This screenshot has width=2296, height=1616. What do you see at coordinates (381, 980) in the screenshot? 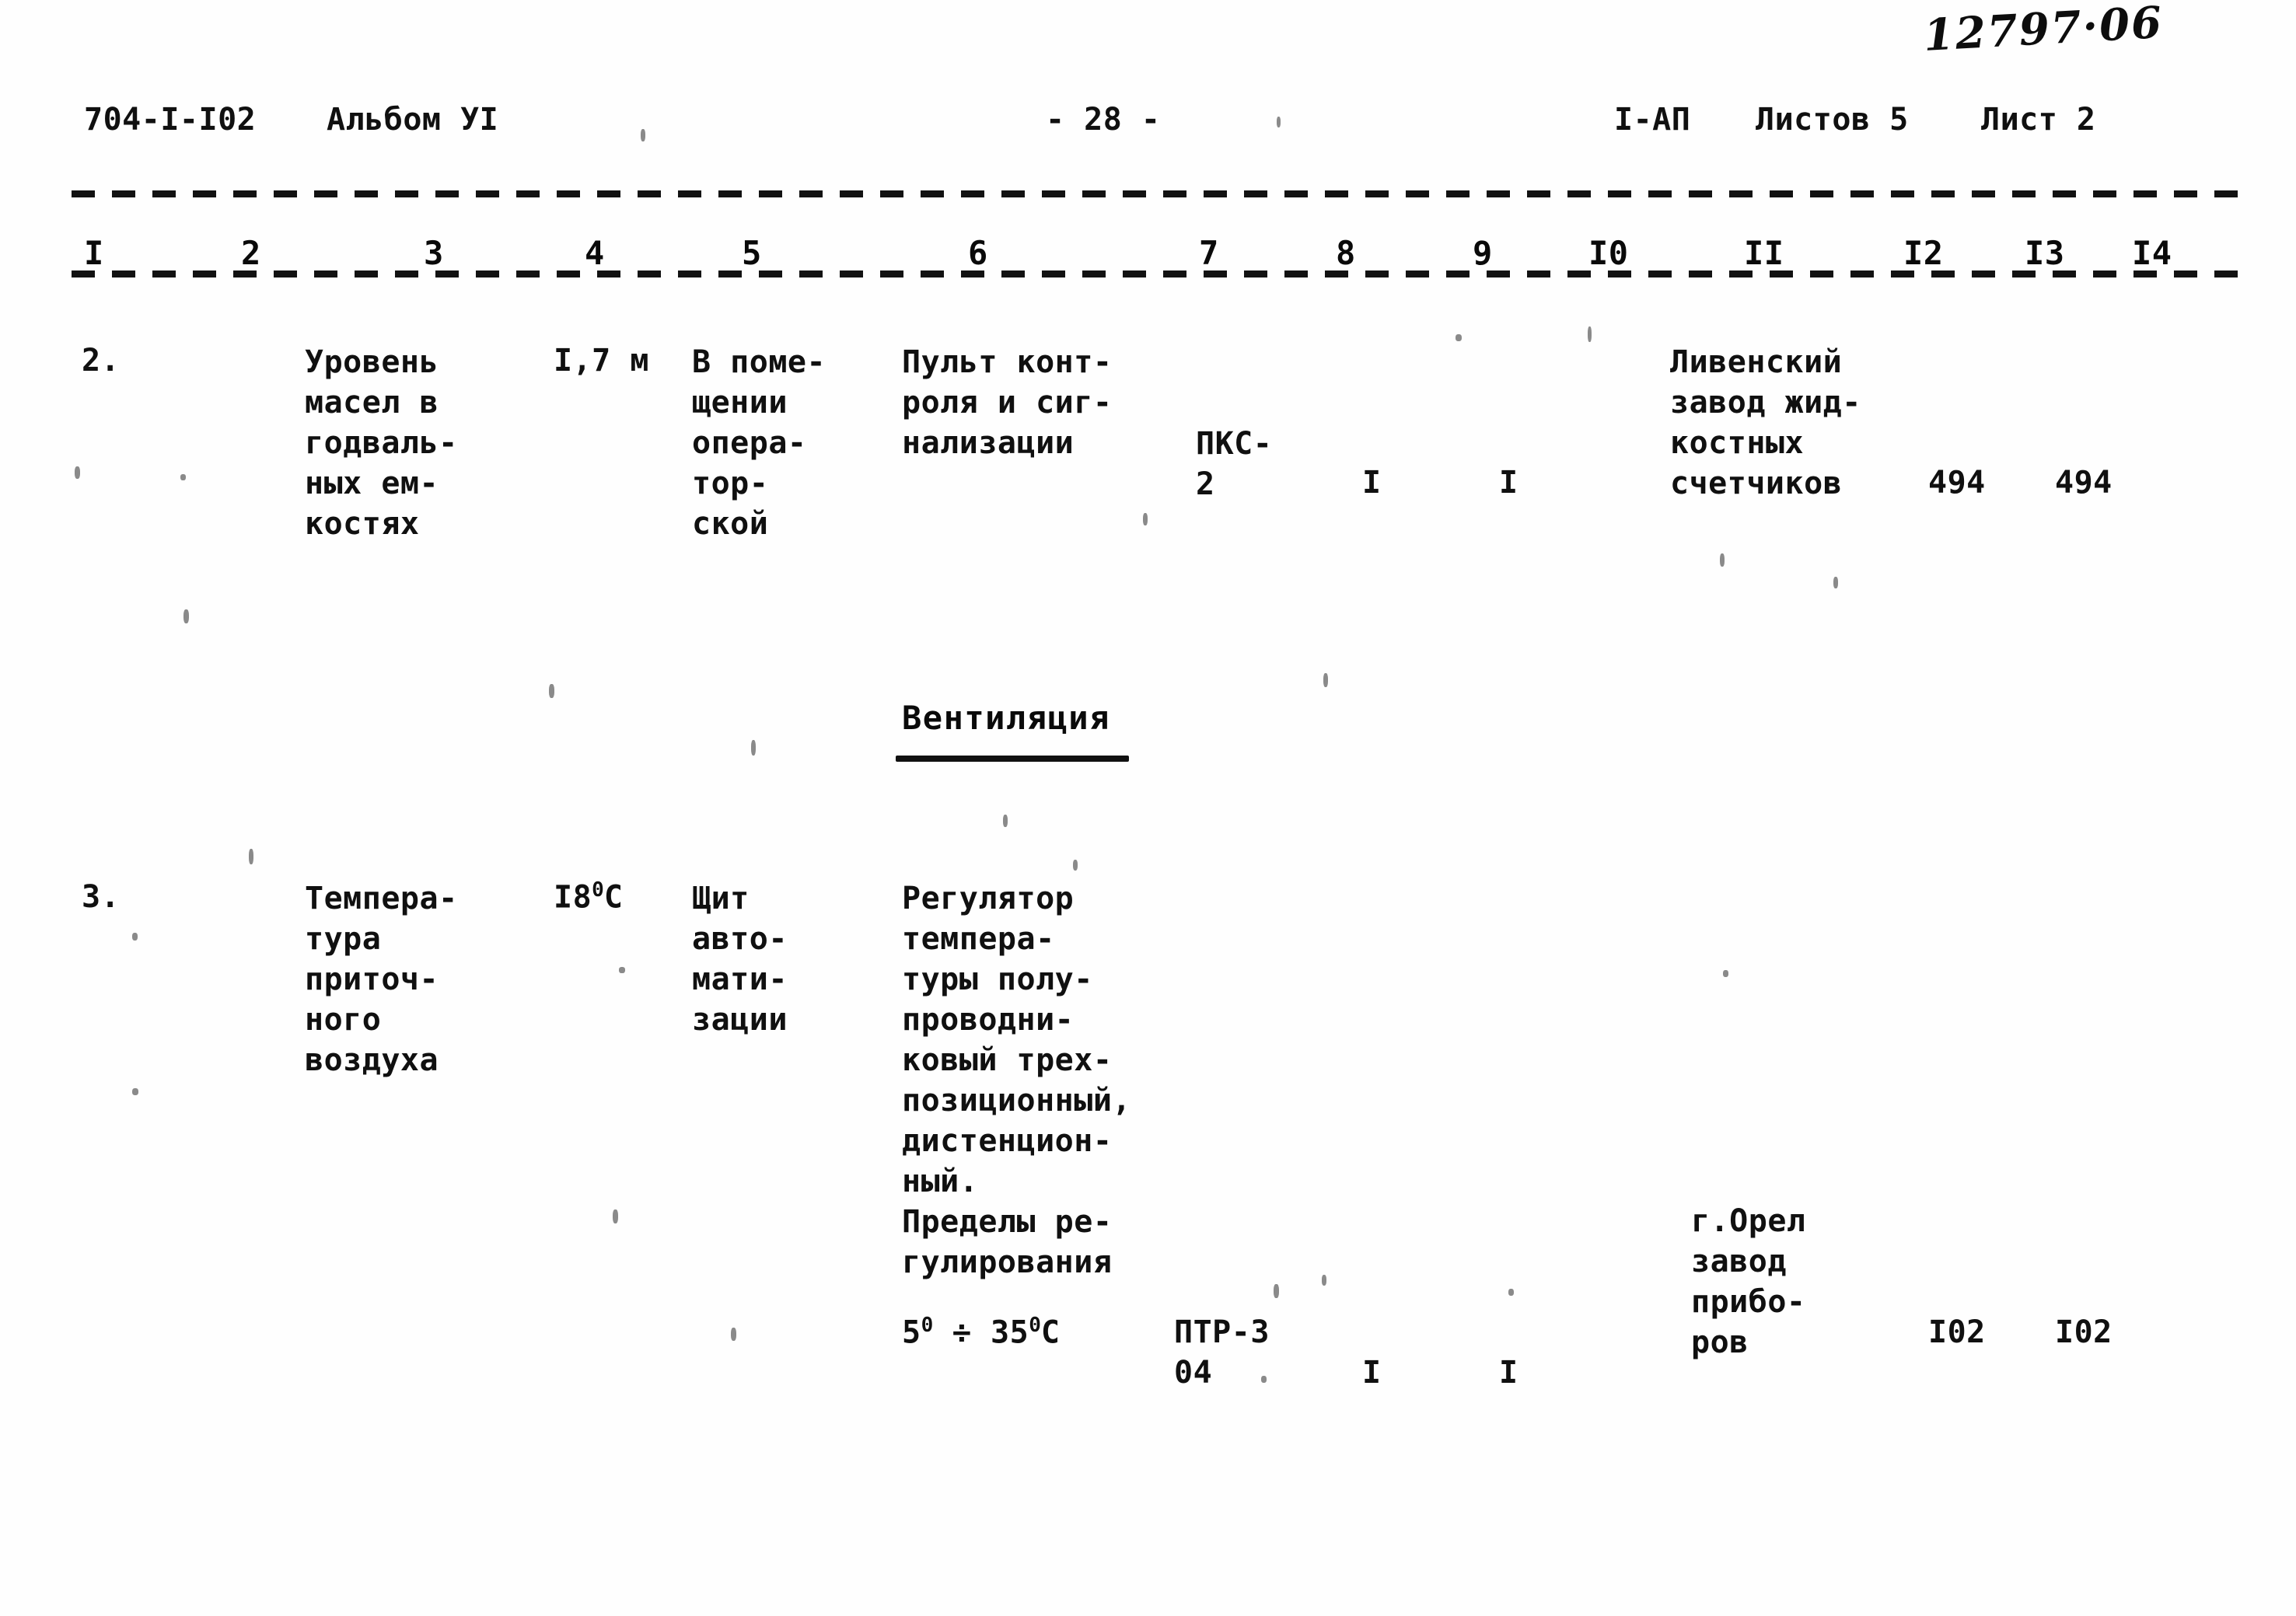
I see `row-parameter: Темпера- тура приточ- ного воздуха` at bounding box center [381, 980].